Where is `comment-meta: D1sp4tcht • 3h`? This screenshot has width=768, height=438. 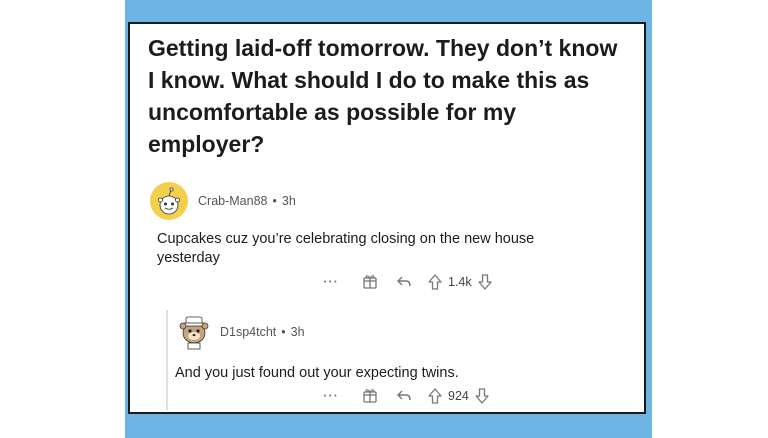 comment-meta: D1sp4tcht • 3h is located at coordinates (262, 332).